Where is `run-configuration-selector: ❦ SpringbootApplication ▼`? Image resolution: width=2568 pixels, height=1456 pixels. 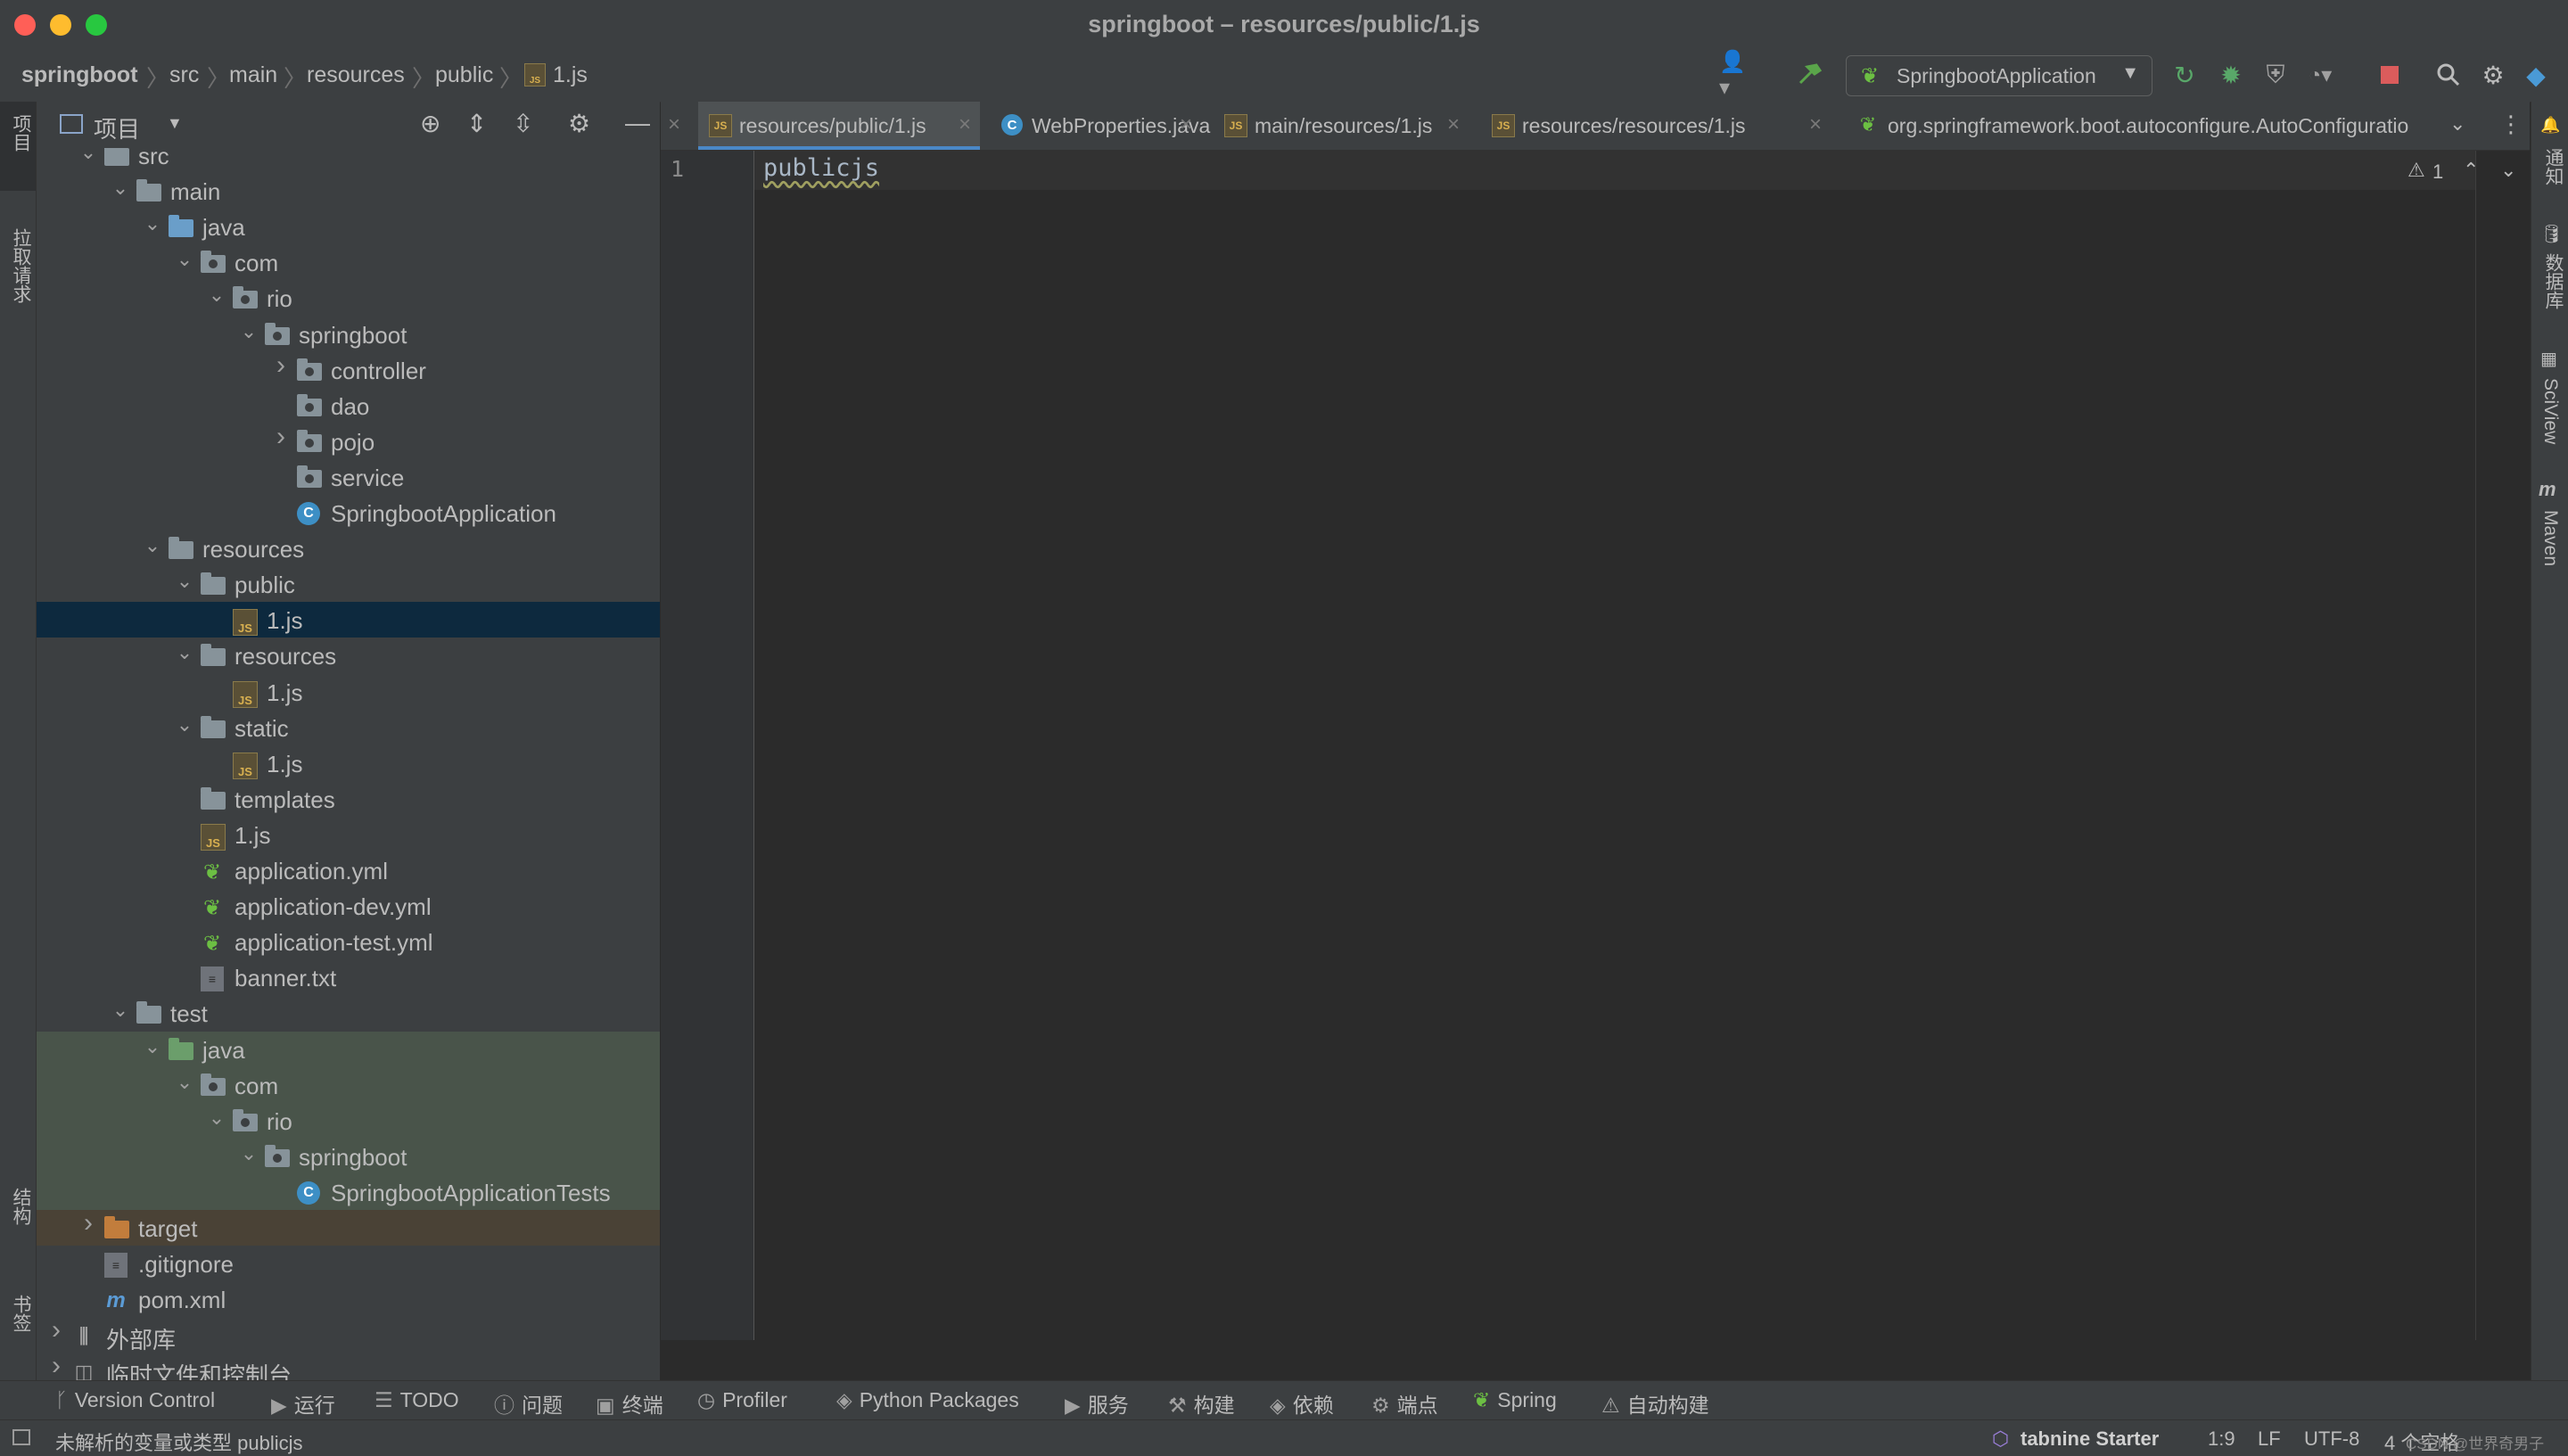 run-configuration-selector: ❦ SpringbootApplication ▼ is located at coordinates (1999, 76).